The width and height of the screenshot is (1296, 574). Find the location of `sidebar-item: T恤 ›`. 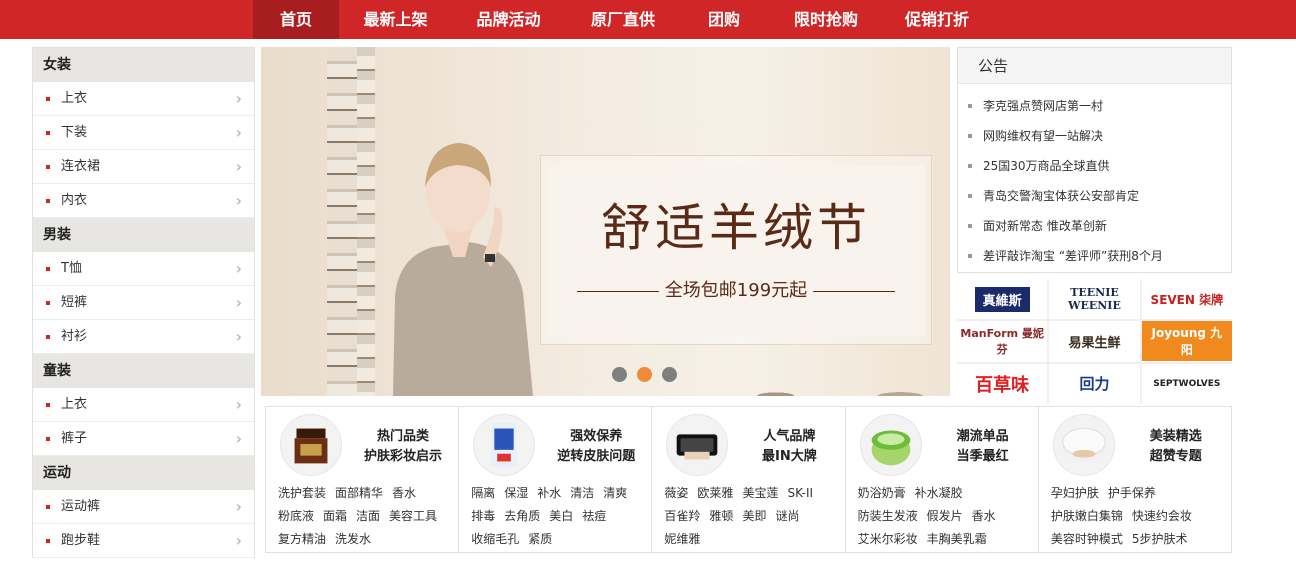

sidebar-item: T恤 › is located at coordinates (143, 269).